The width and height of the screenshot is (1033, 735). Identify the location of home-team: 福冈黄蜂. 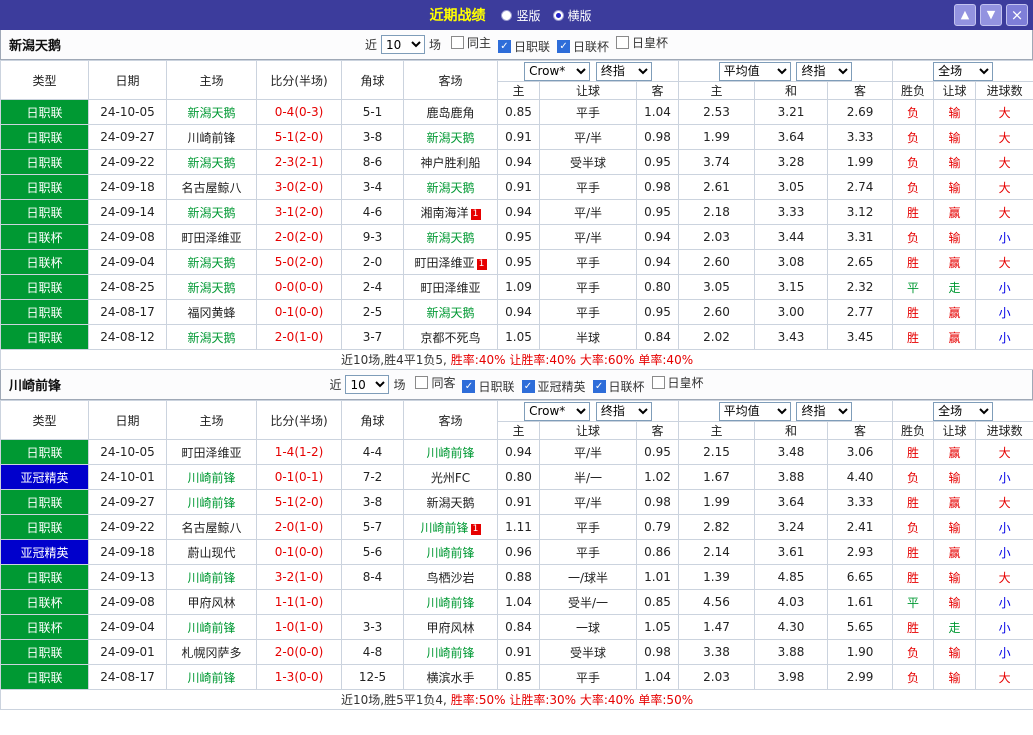
(211, 312).